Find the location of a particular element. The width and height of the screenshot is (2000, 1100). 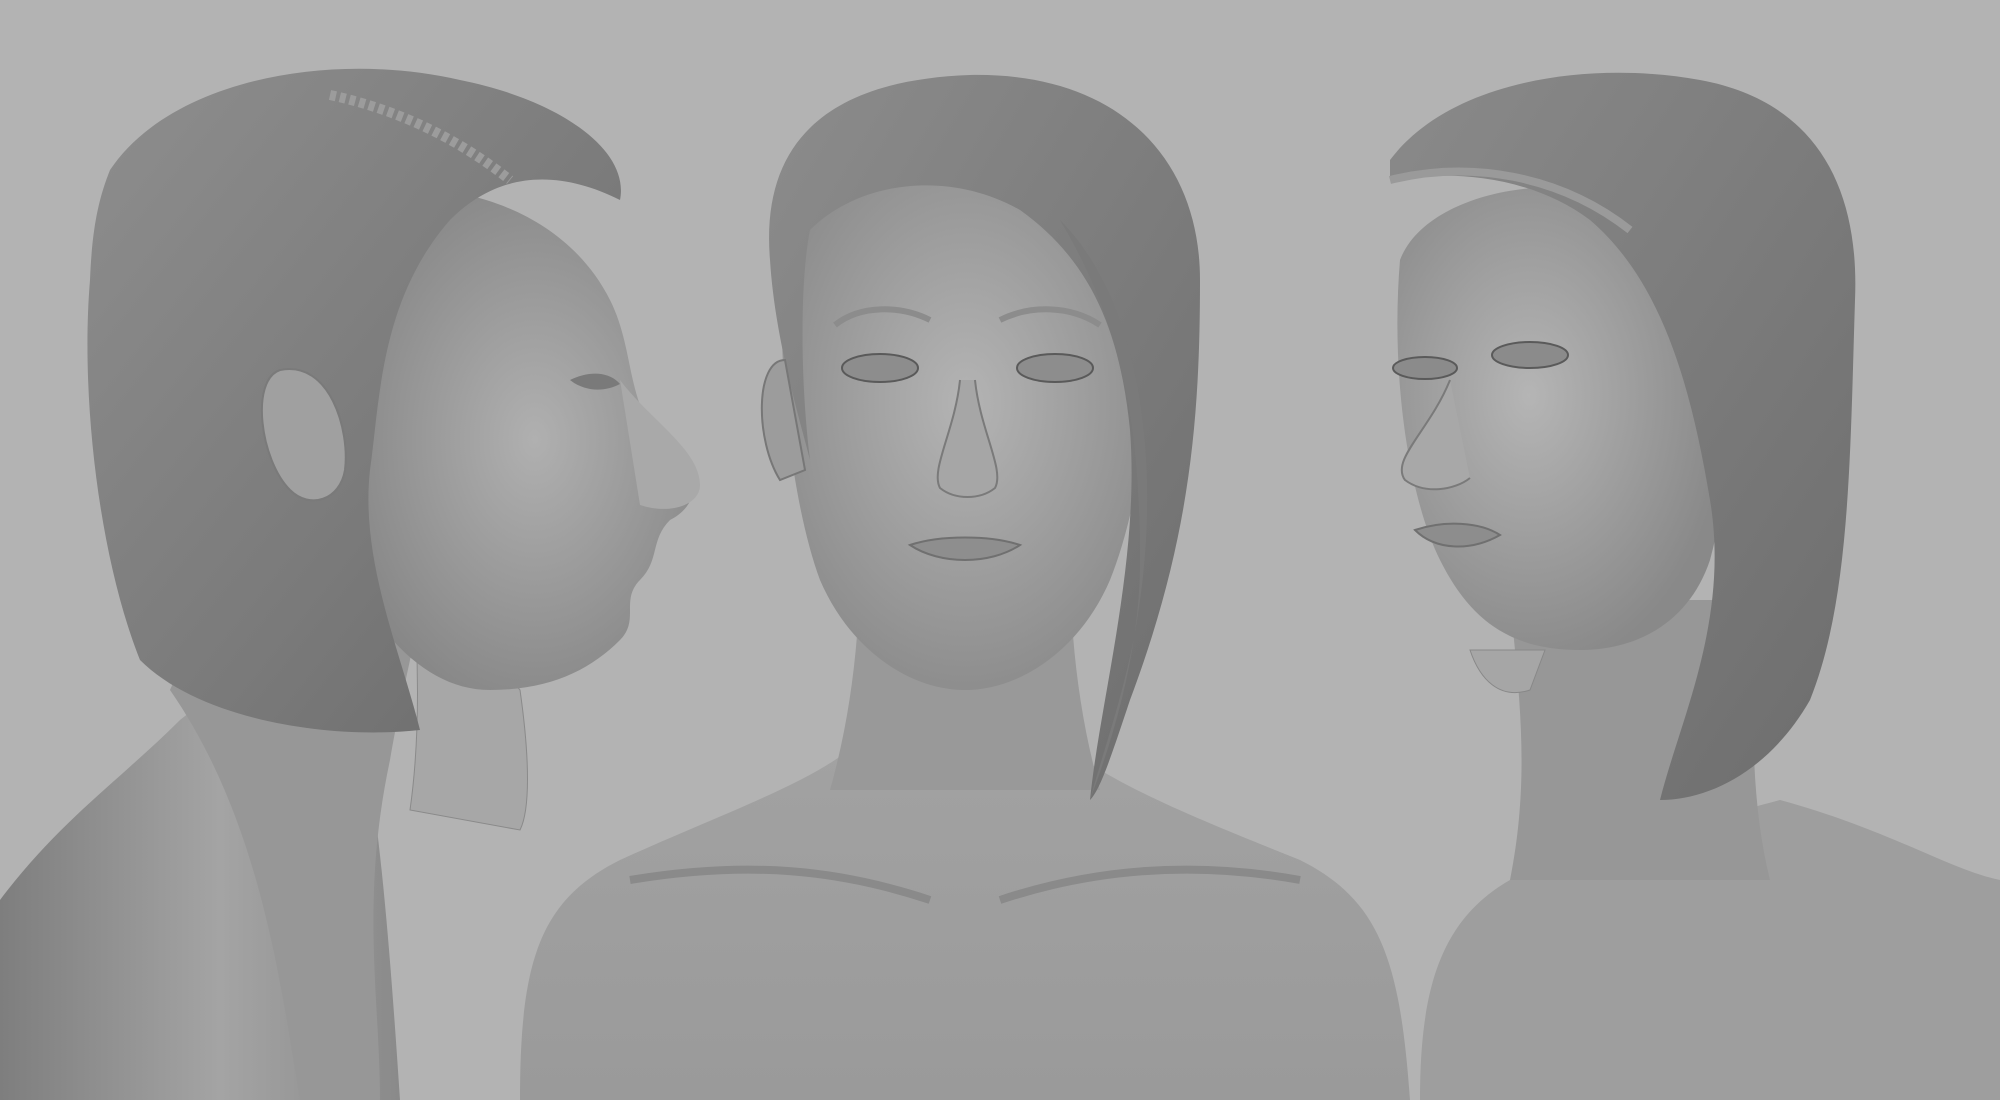

front-left-eye is located at coordinates (880, 368).